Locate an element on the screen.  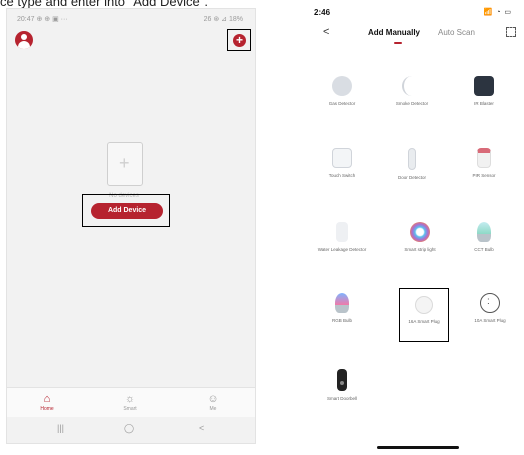
device-gas-detector: Gas Detector is located at coordinates (342, 91).